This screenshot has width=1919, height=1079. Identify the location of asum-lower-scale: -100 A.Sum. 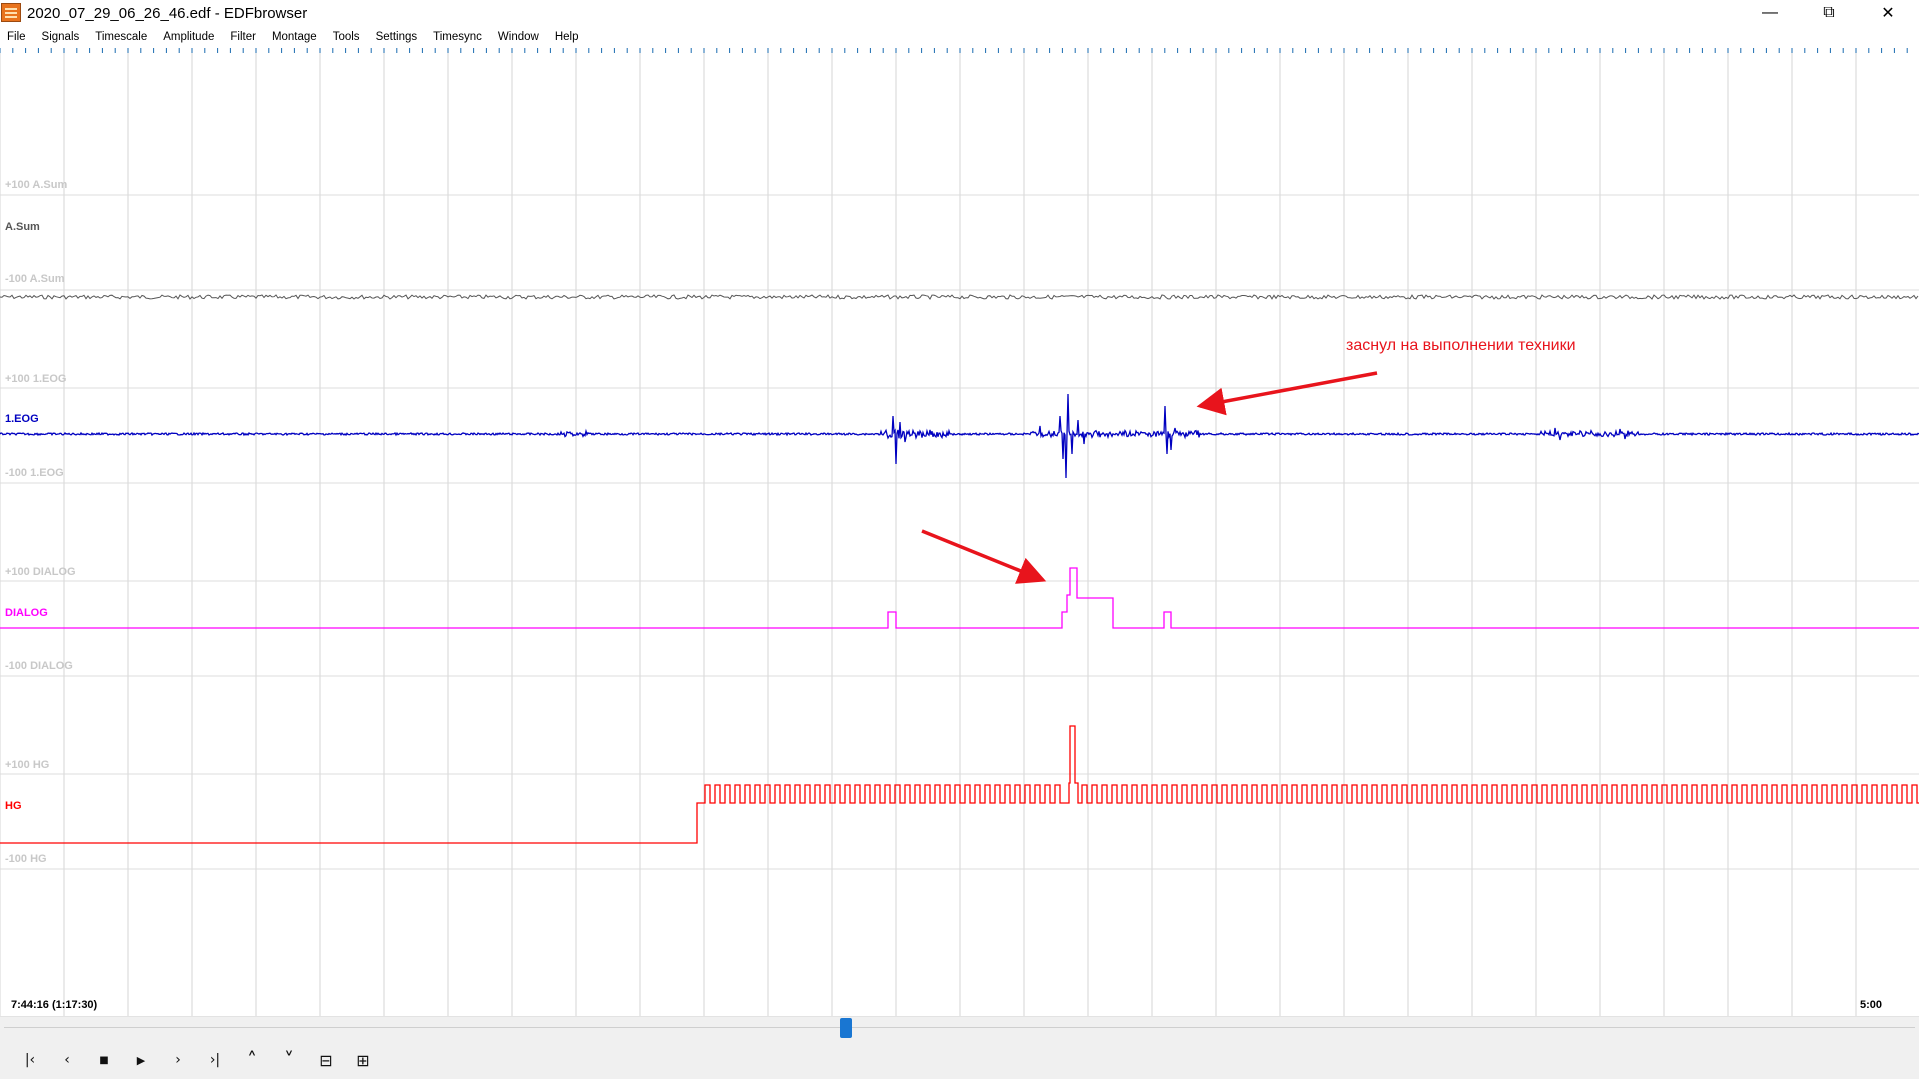
(35, 279).